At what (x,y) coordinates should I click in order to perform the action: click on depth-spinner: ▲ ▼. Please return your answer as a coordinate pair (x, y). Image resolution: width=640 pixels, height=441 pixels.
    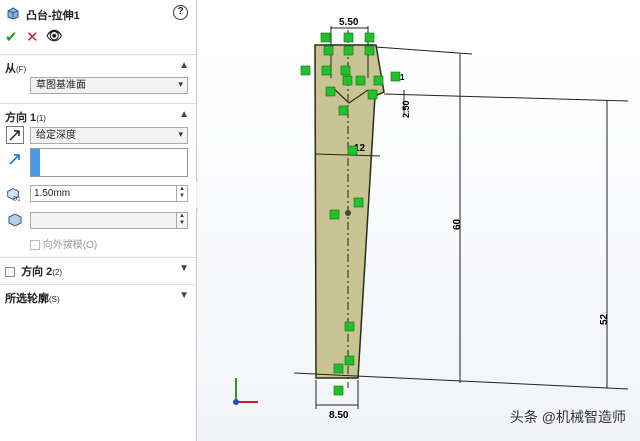
    Looking at the image, I should click on (181, 193).